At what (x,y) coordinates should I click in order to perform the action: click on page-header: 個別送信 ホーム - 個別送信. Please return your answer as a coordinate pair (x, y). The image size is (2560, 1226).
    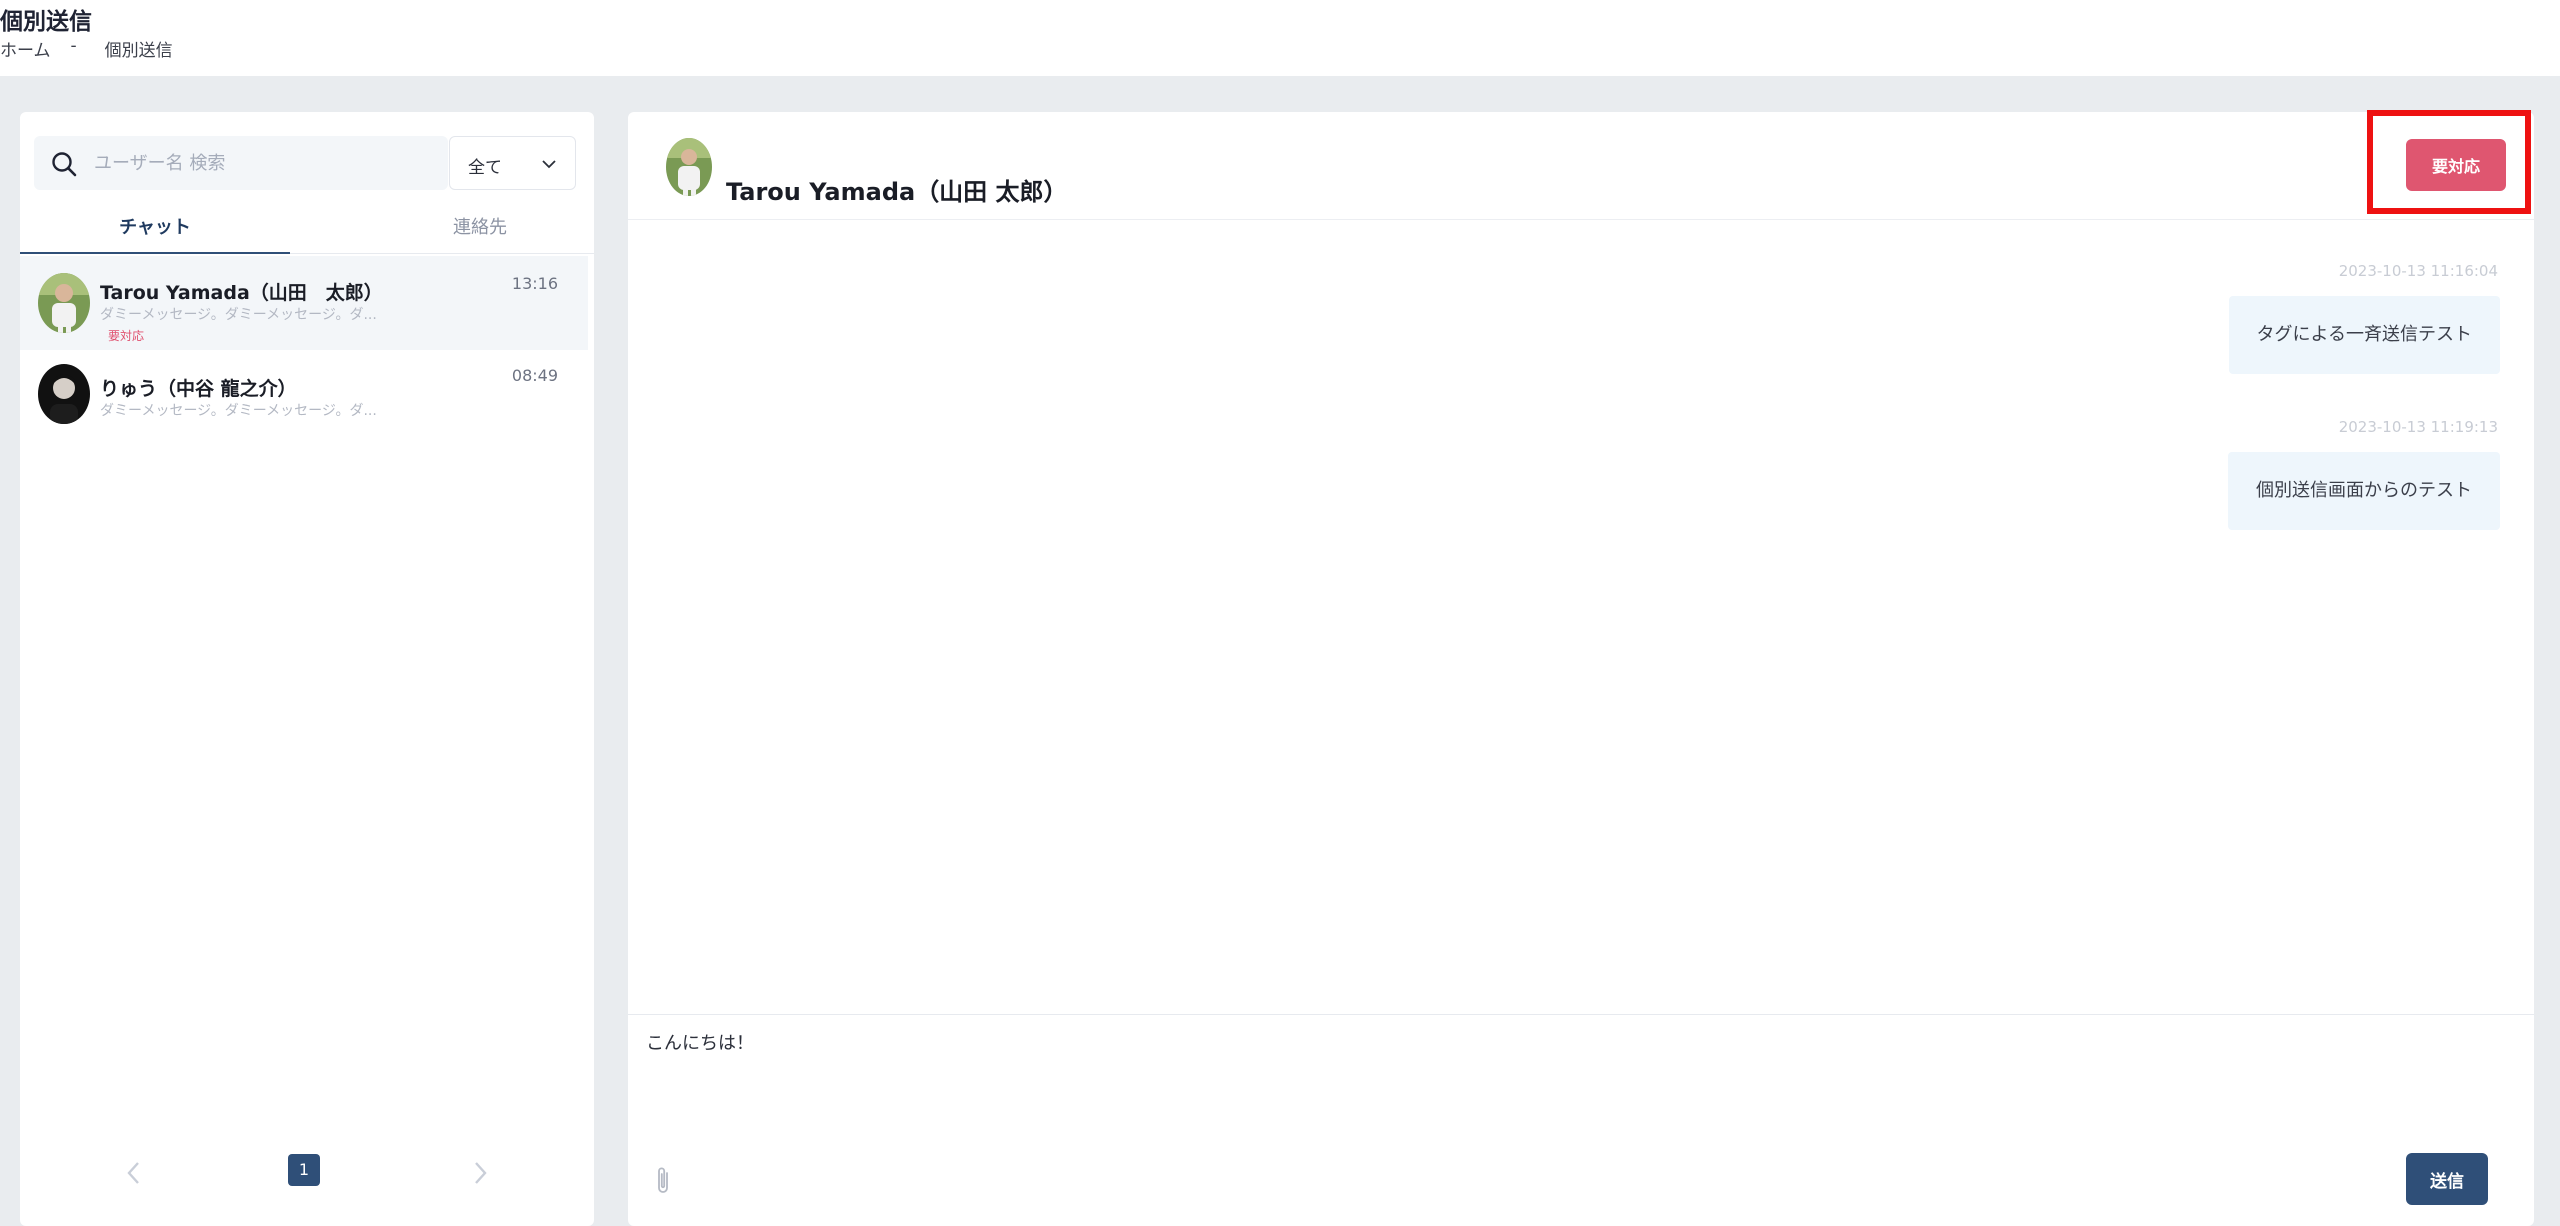
    Looking at the image, I should click on (1280, 38).